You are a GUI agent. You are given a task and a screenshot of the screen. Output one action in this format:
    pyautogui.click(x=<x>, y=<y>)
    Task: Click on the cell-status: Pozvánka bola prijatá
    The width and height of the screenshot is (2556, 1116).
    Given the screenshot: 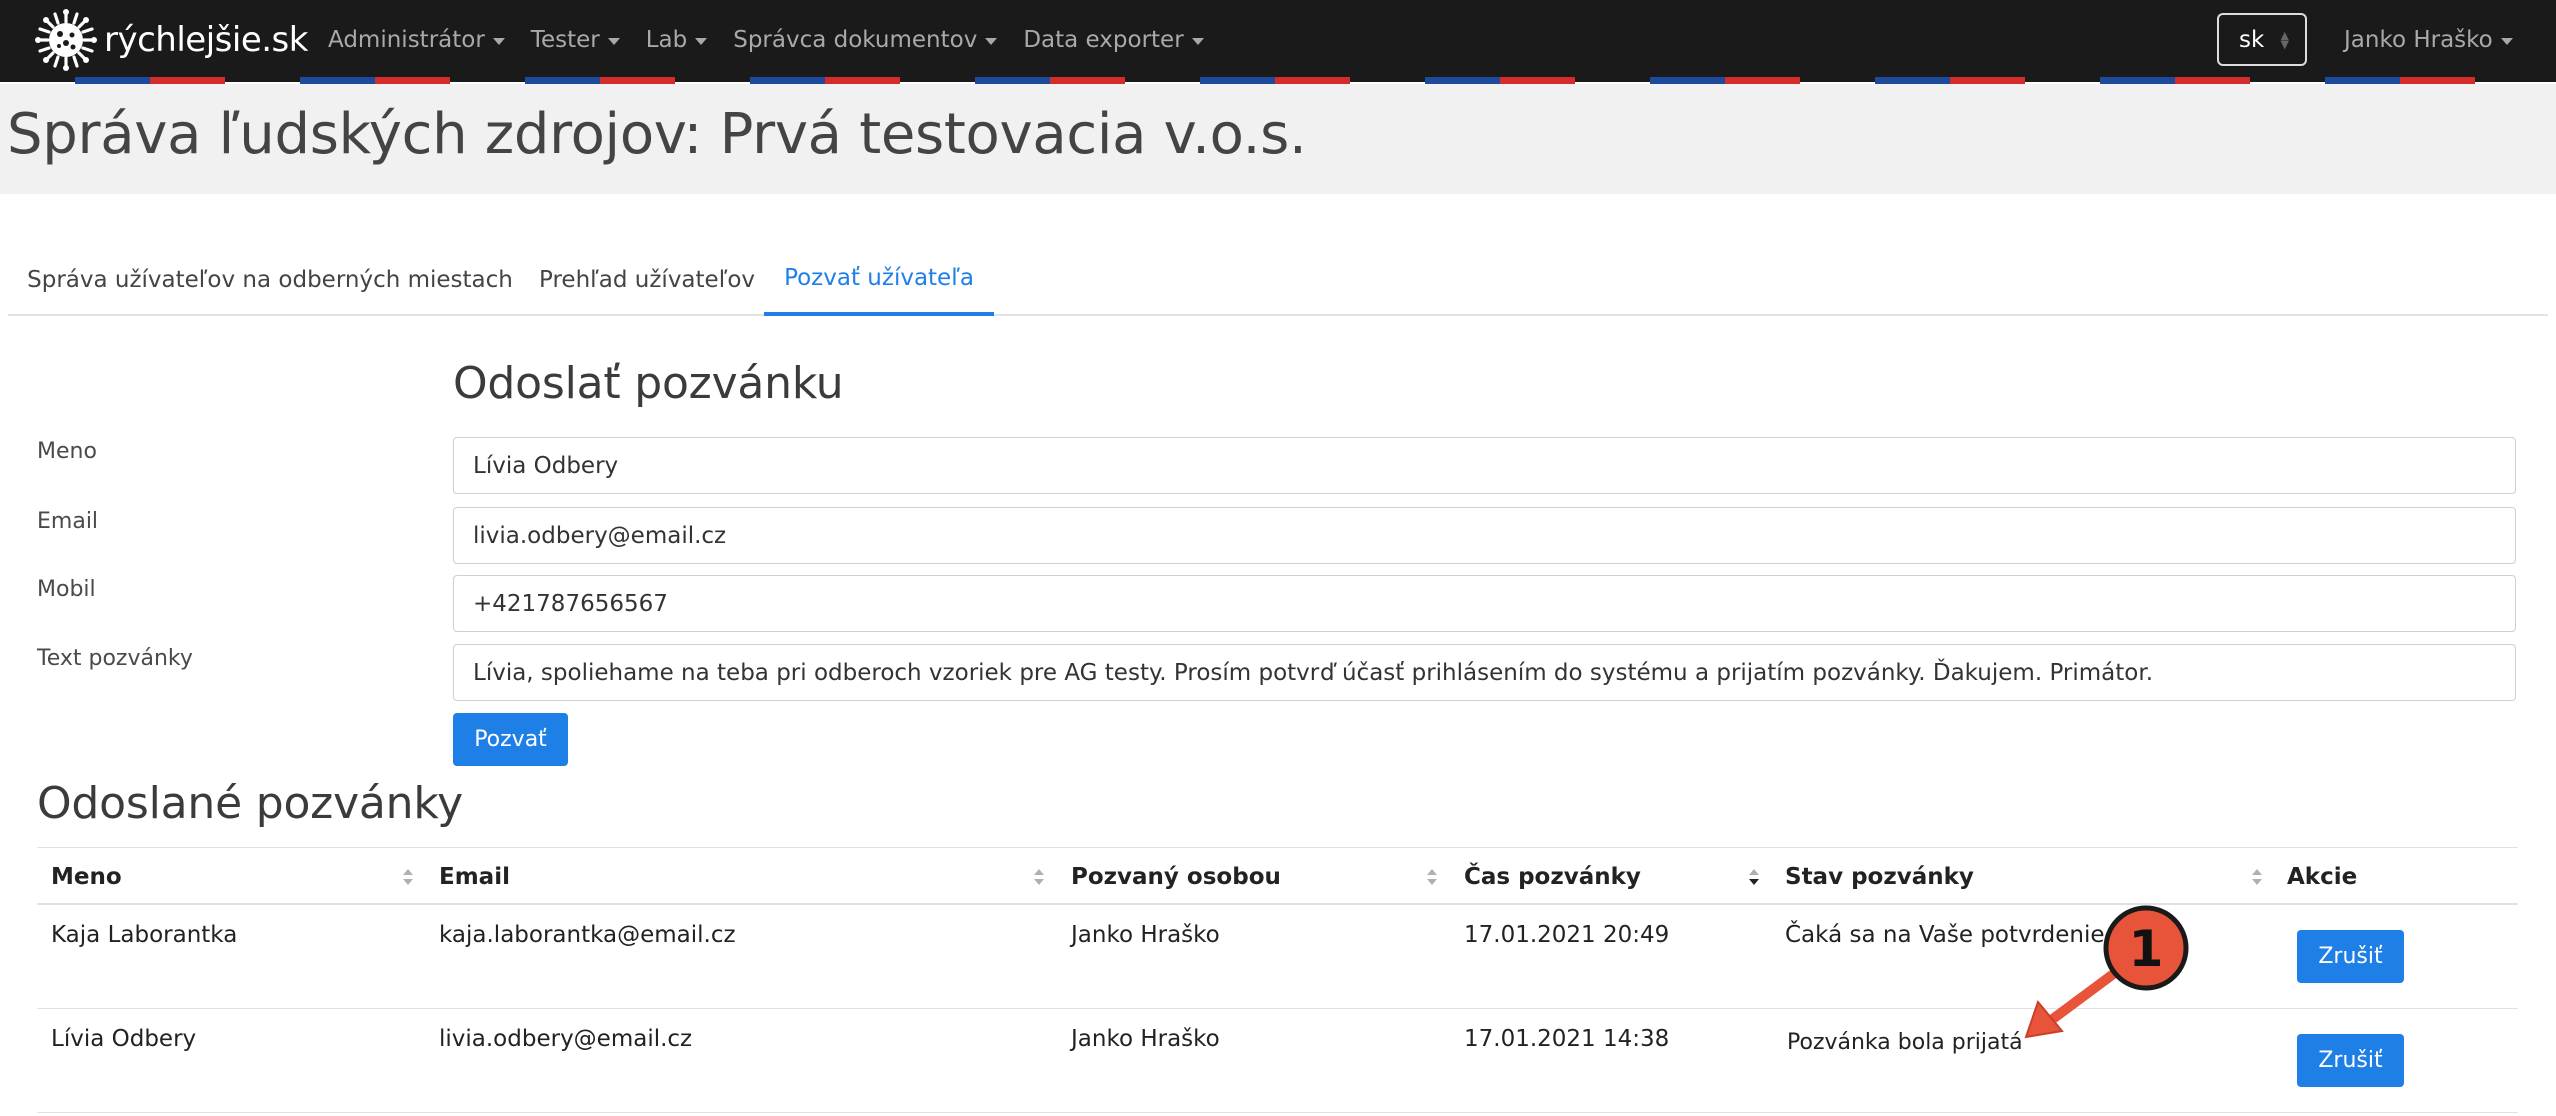 What is the action you would take?
    pyautogui.click(x=1905, y=1042)
    